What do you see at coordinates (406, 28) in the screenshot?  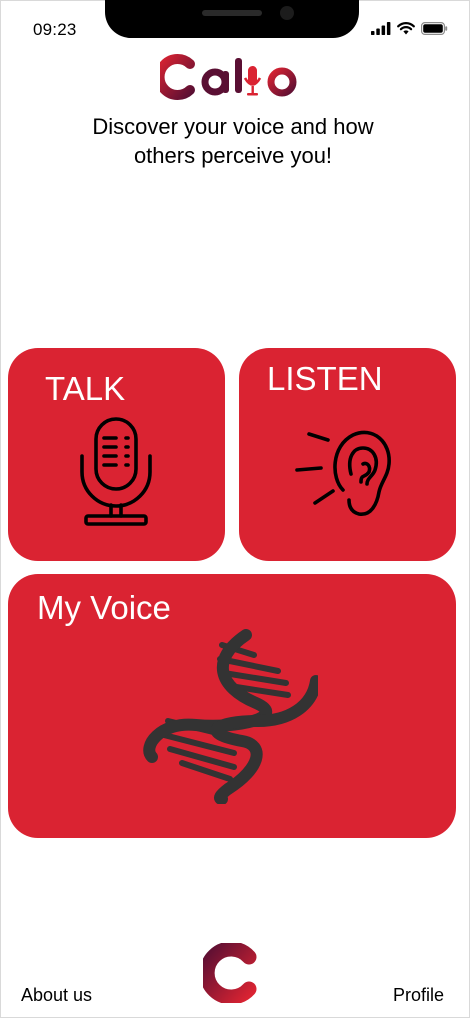 I see `wifi-icon` at bounding box center [406, 28].